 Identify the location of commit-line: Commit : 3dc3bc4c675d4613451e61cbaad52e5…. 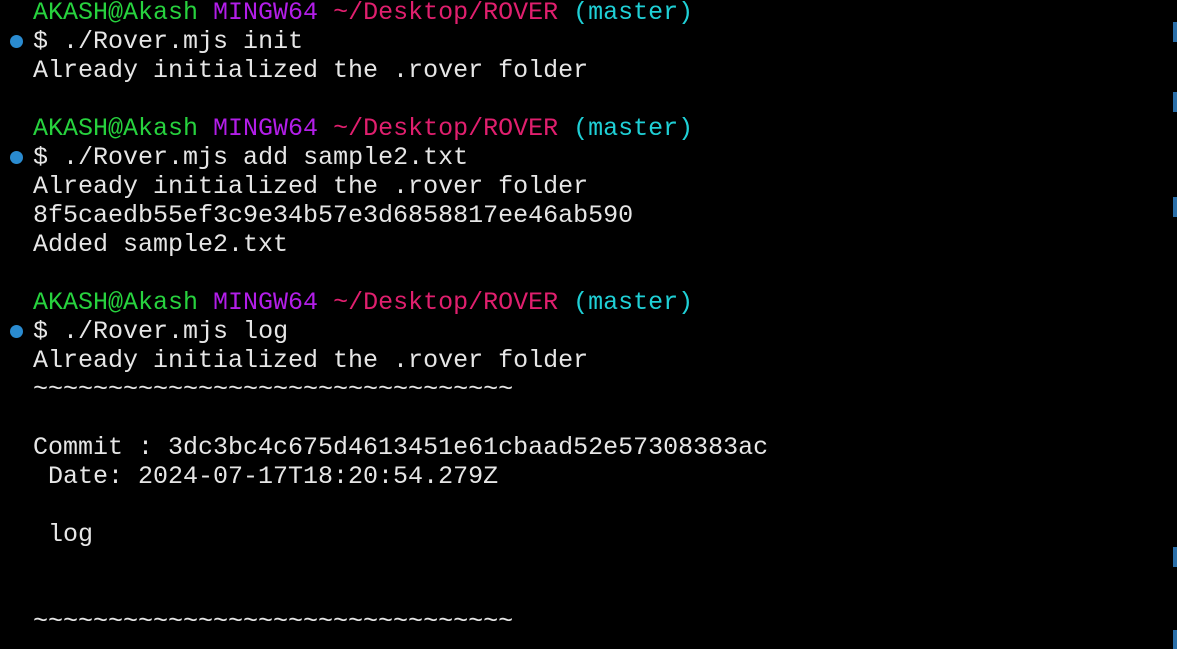
(401, 447).